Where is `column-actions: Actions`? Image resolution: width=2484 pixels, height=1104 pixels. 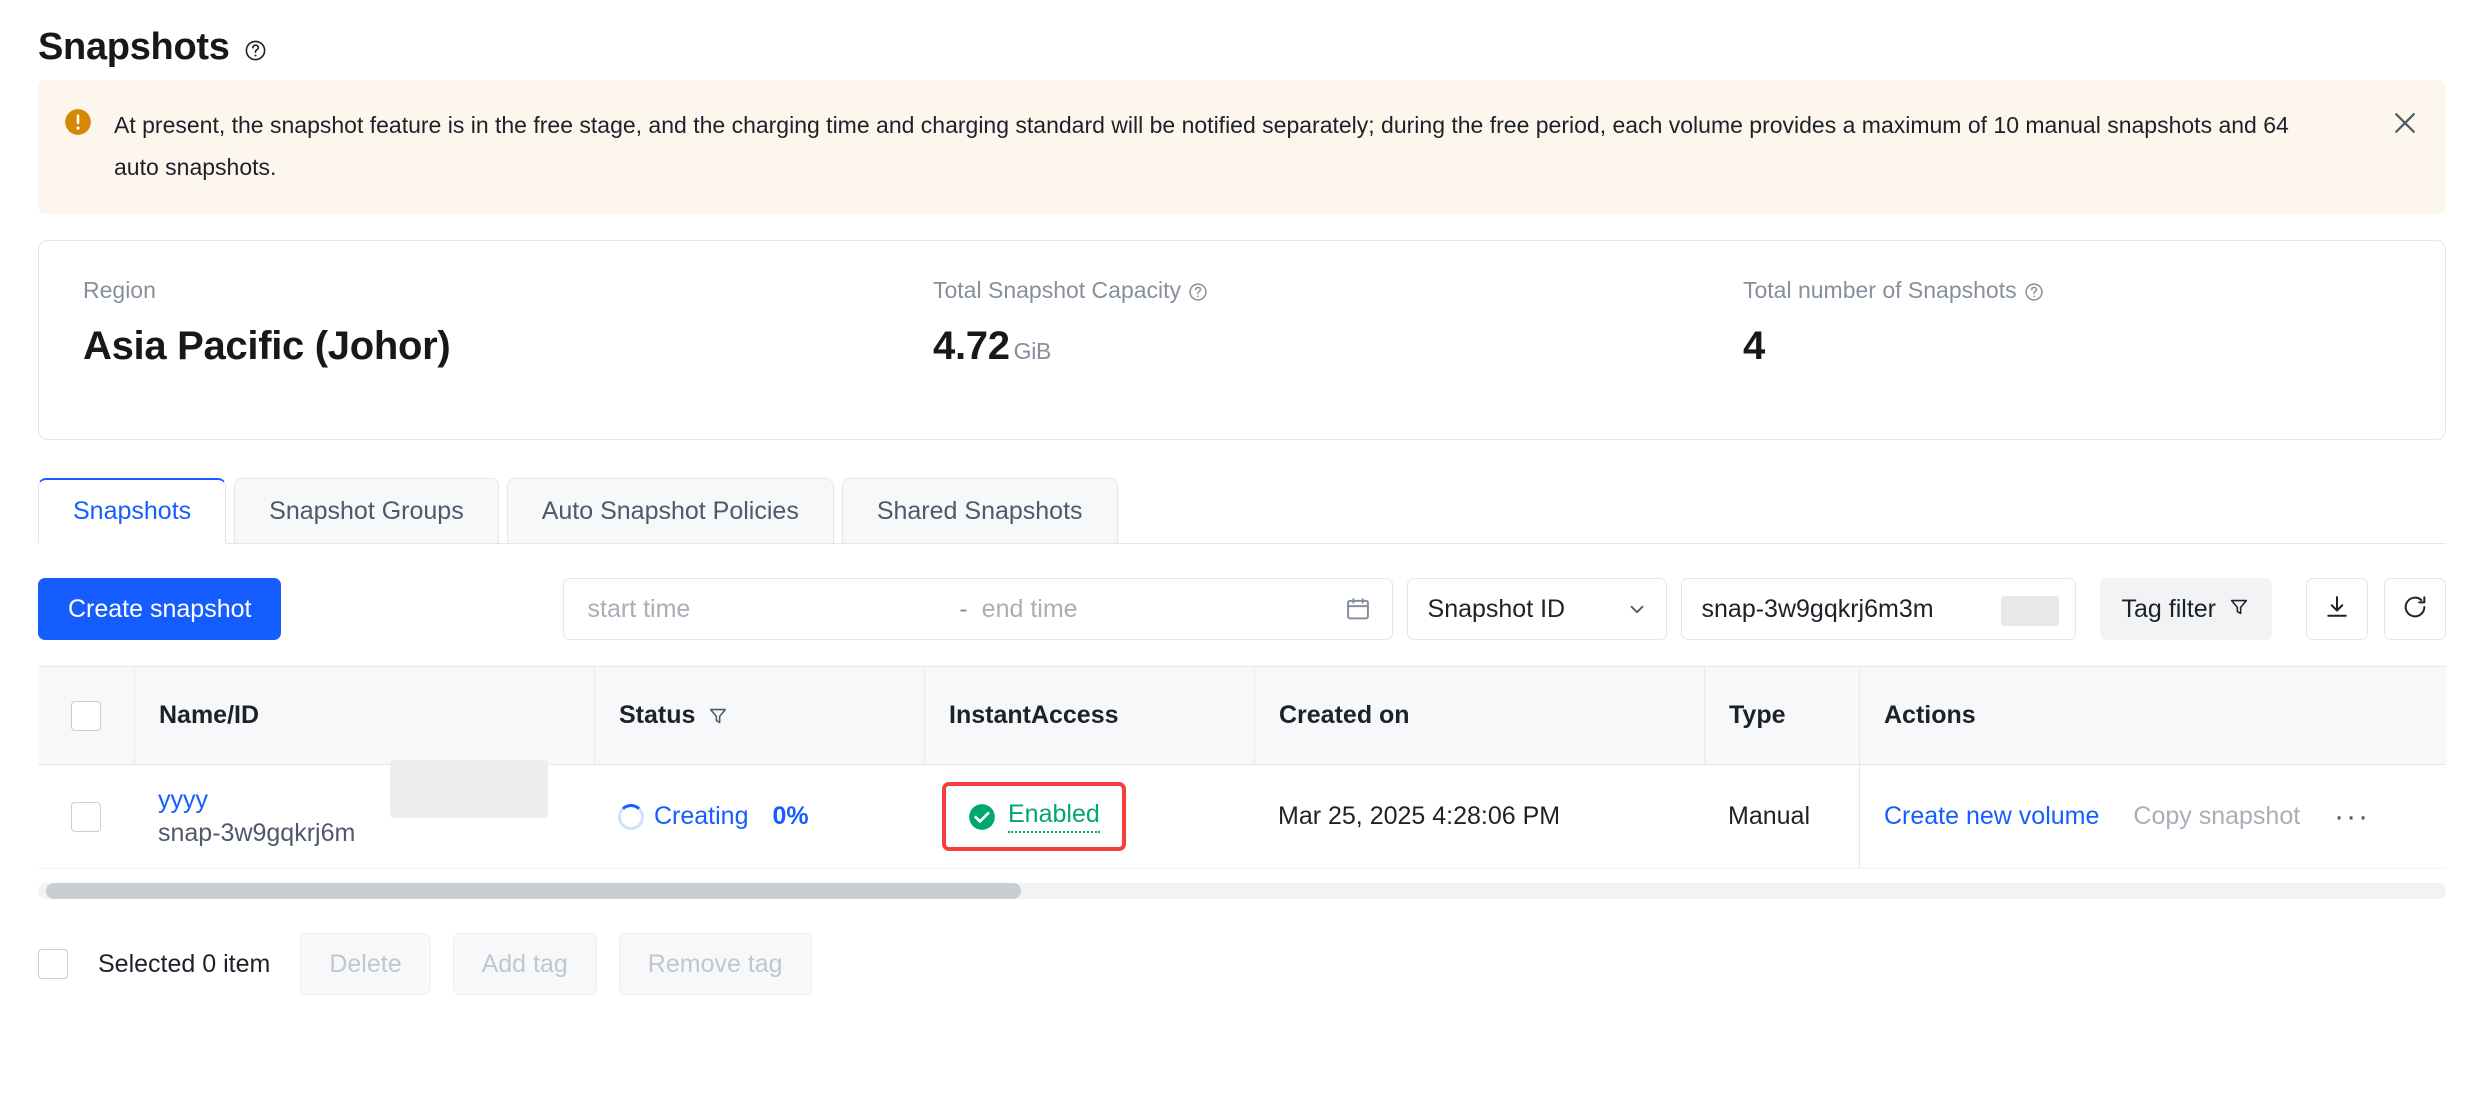
column-actions: Actions is located at coordinates (2152, 715).